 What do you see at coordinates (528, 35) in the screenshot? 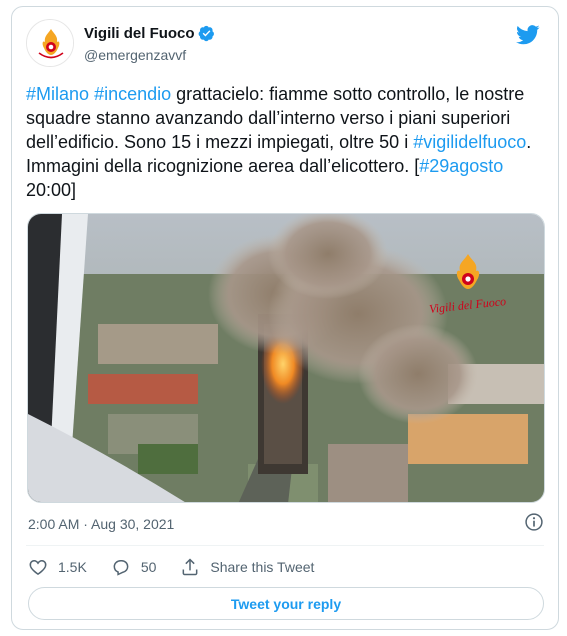
I see `twitter-bird-icon` at bounding box center [528, 35].